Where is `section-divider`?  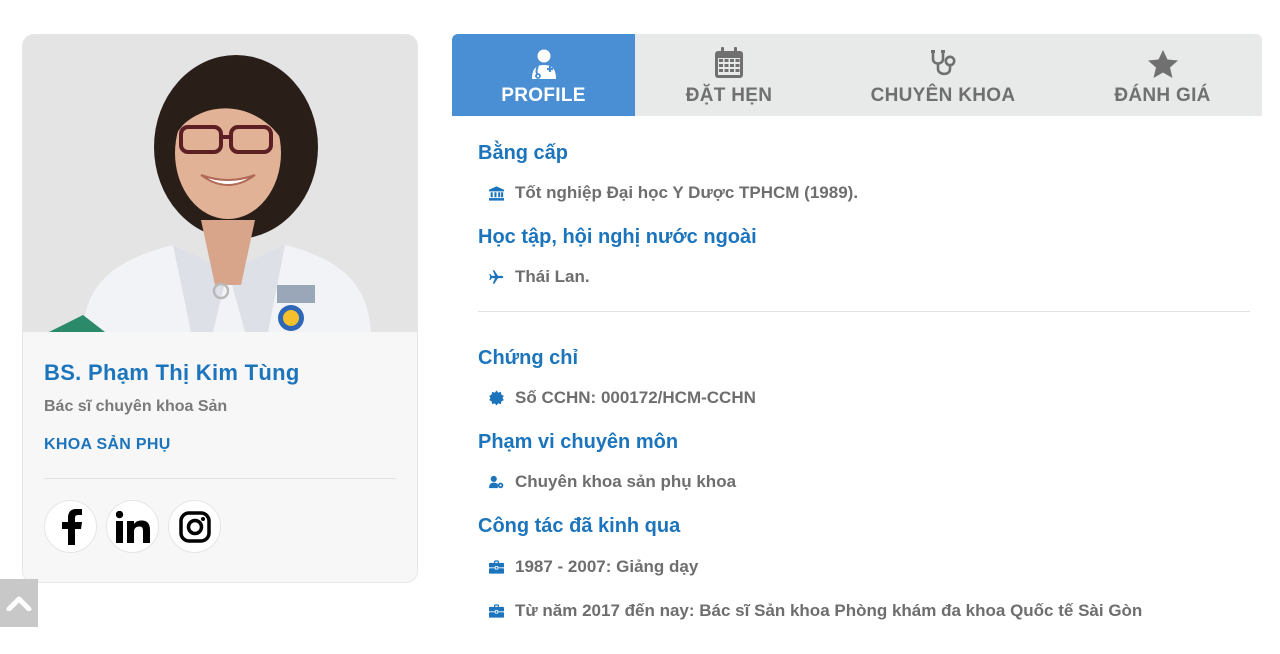
section-divider is located at coordinates (864, 311).